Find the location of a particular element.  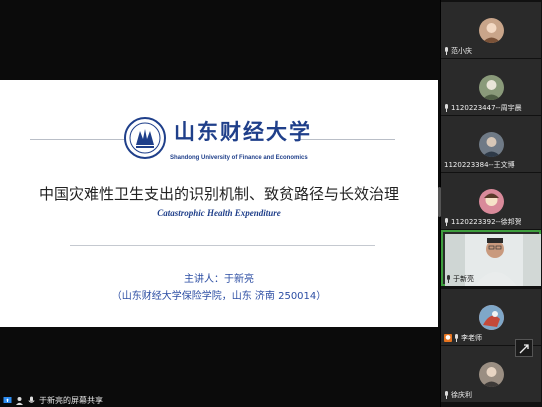

participant-name: 于新亮 is located at coordinates (463, 279).